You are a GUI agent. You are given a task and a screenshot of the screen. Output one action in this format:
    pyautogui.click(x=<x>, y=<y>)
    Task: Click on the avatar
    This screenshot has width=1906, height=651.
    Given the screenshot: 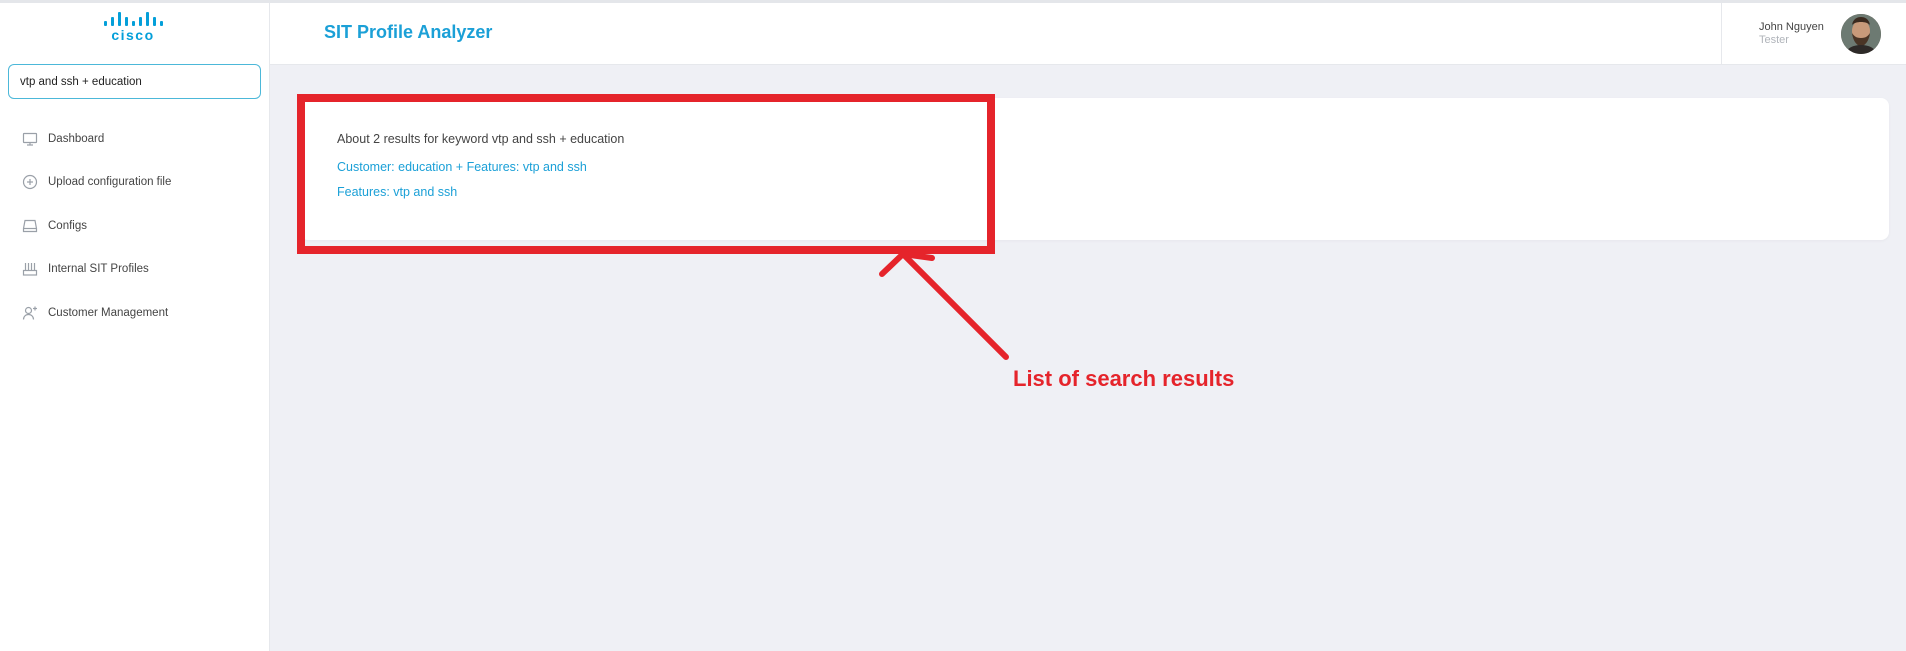 What is the action you would take?
    pyautogui.click(x=1861, y=34)
    